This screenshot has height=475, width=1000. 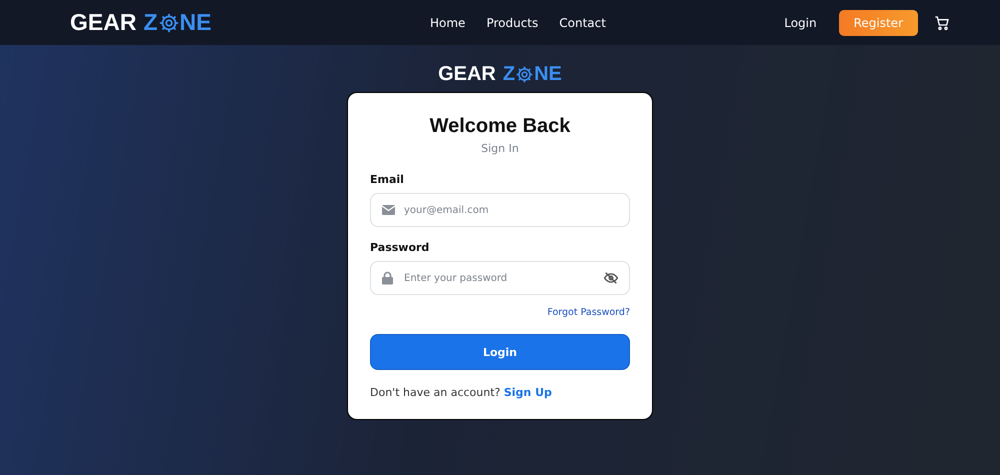 I want to click on cart-icon, so click(x=942, y=22).